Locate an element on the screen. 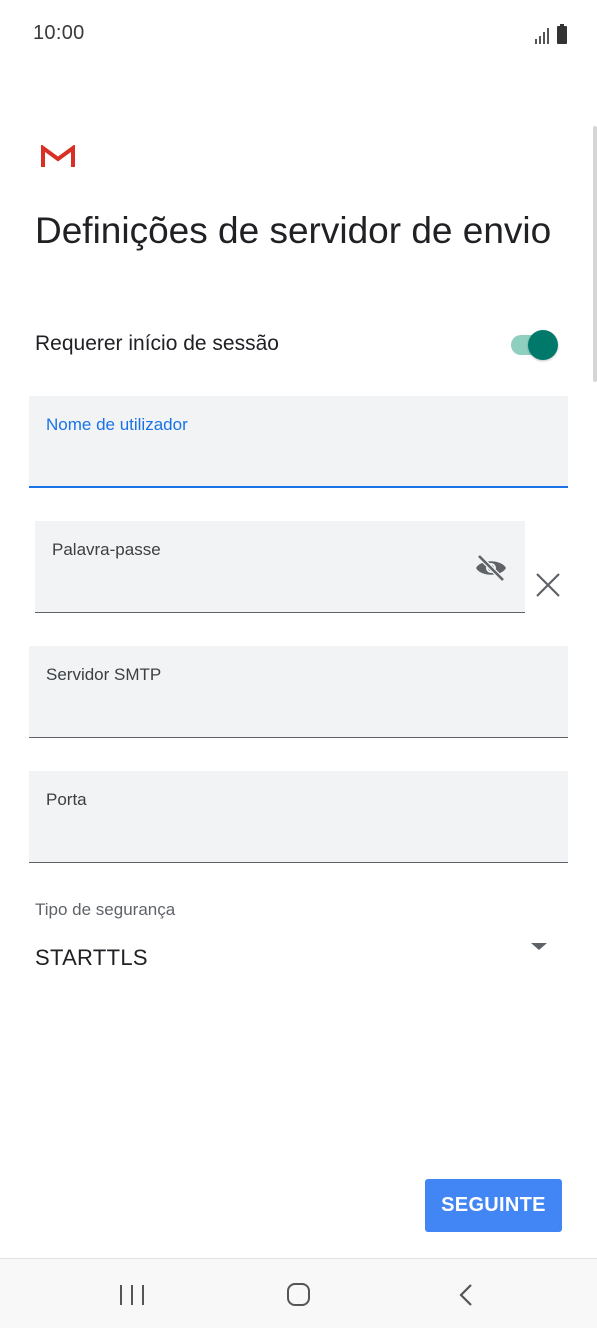  page-title: Definições de servidor de envio is located at coordinates (293, 230).